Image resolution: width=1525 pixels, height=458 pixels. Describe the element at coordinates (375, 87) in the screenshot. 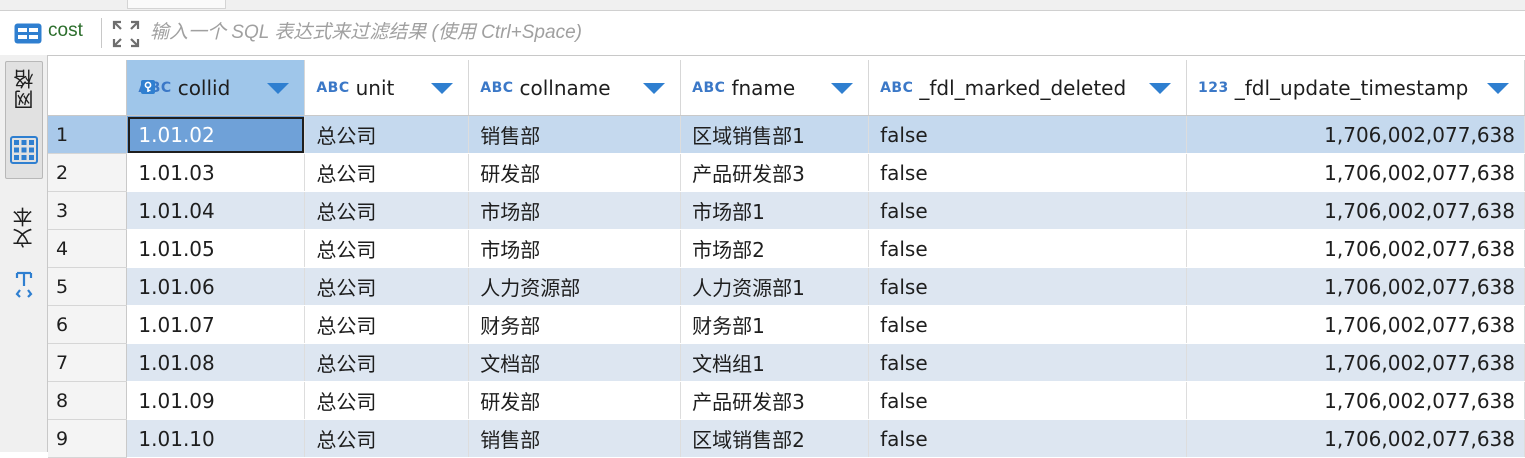

I see `column-label: unit` at that location.